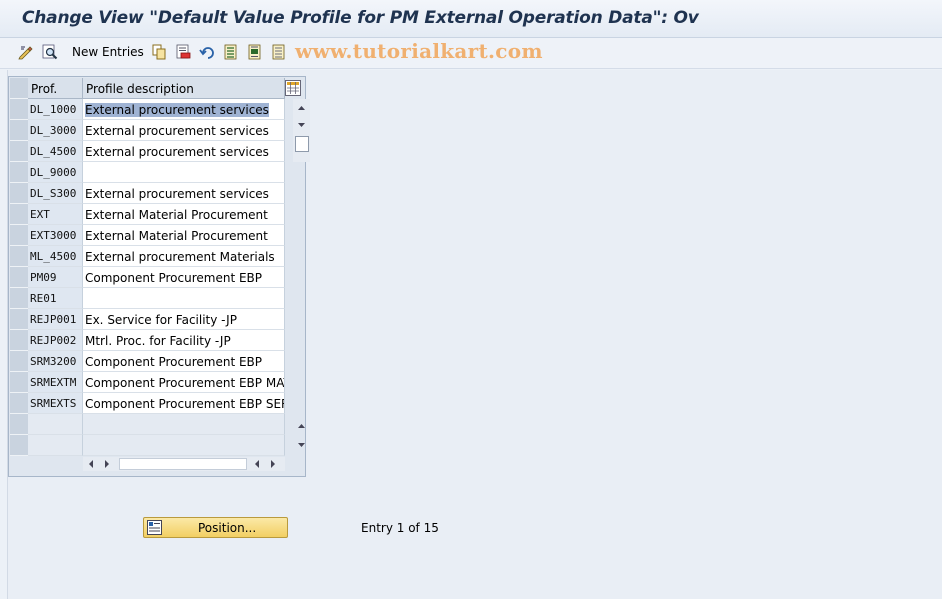  Describe the element at coordinates (108, 52) in the screenshot. I see `new-entries-button: New Entries` at that location.